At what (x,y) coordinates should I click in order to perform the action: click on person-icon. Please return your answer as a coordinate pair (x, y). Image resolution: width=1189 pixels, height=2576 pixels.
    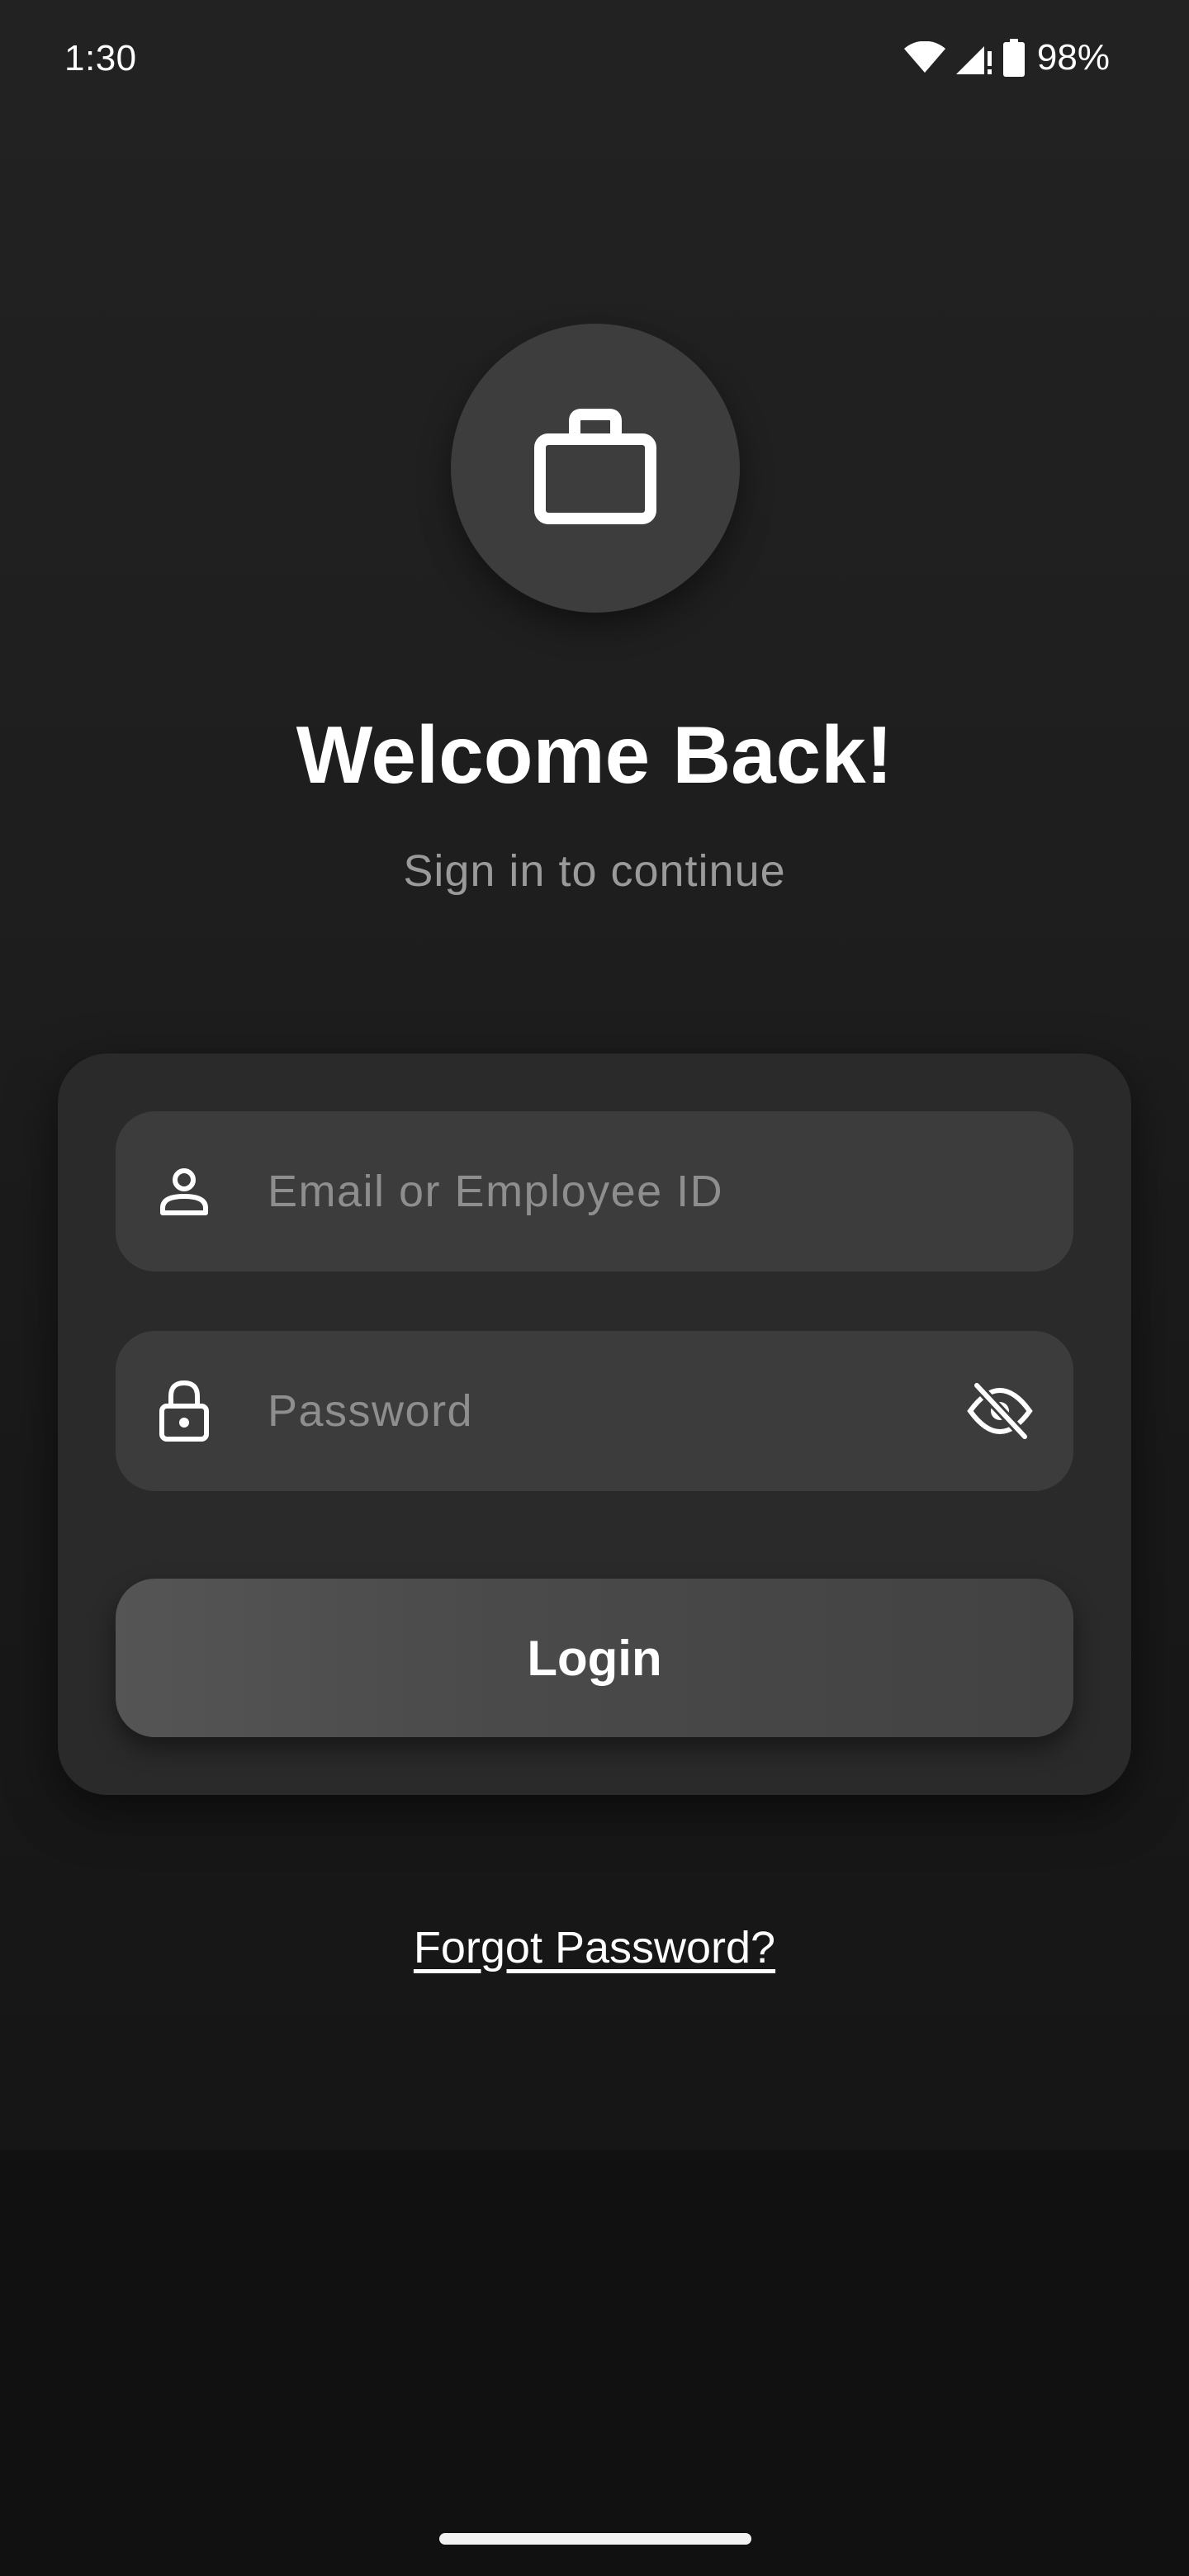
    Looking at the image, I should click on (184, 1191).